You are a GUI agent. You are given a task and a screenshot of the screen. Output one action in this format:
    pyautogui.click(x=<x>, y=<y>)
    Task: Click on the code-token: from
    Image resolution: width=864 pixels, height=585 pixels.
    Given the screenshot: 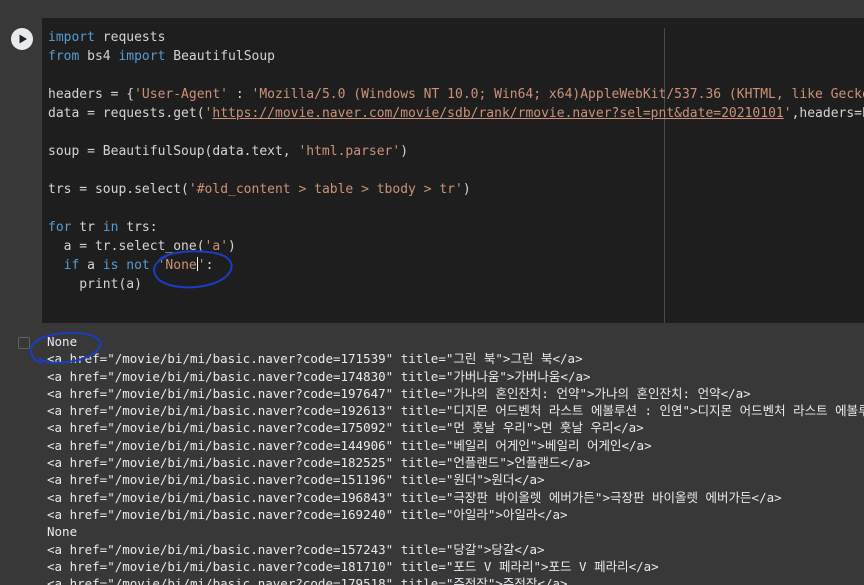 What is the action you would take?
    pyautogui.click(x=64, y=56)
    